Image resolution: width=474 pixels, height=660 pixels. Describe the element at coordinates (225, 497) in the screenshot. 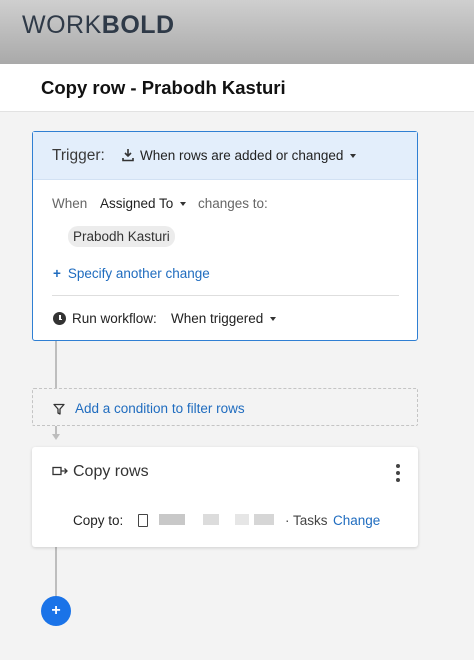

I see `copy-rows-block: Copy rows Copy to: · Tasks Change` at that location.